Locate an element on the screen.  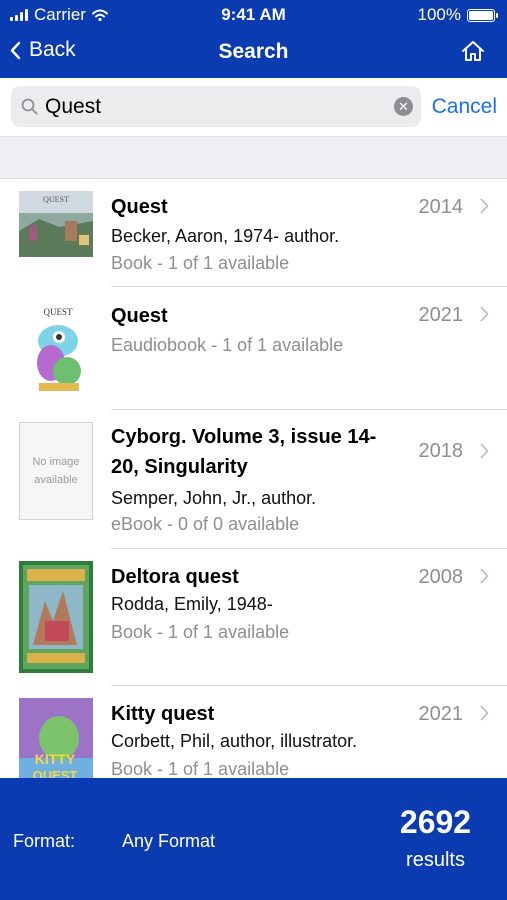
book-cover: No image available is located at coordinates (56, 471).